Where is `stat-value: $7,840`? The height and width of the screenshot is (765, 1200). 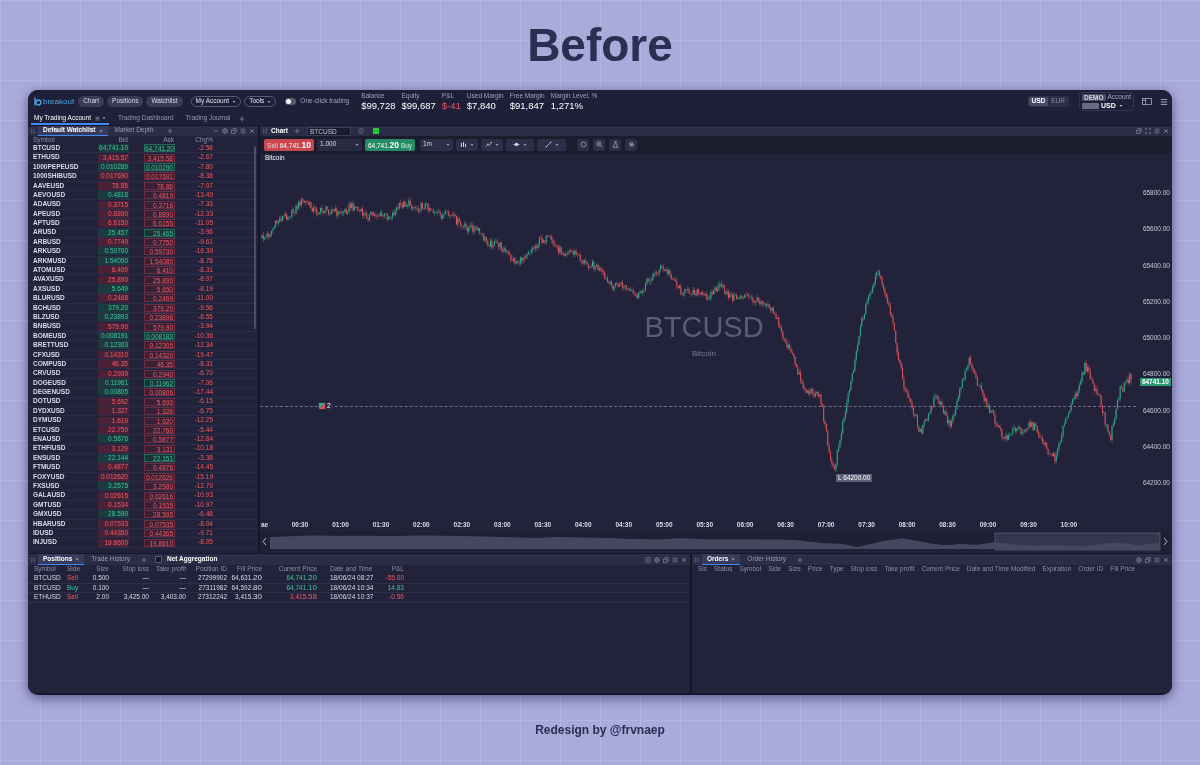 stat-value: $7,840 is located at coordinates (481, 105).